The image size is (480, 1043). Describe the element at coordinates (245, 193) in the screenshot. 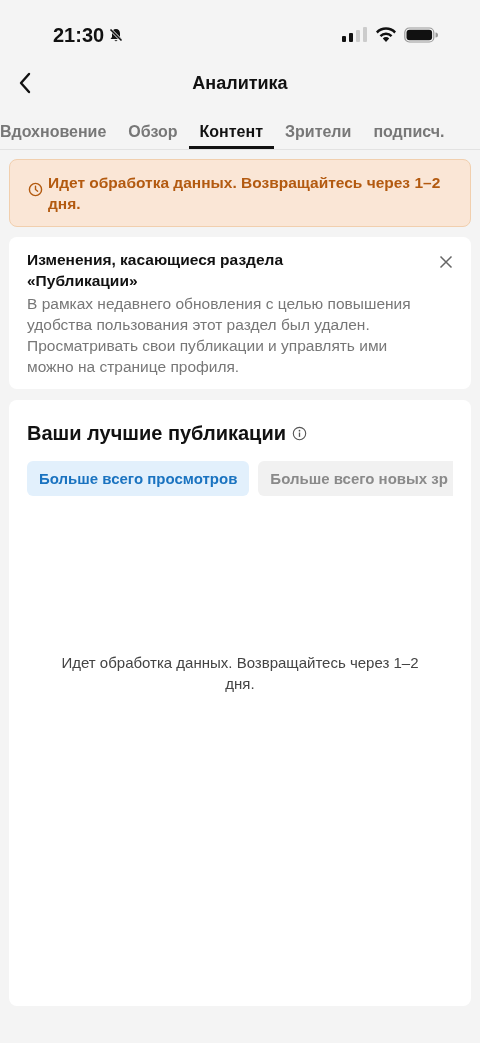

I see `processing-message: Идет обработка данных. Возвращайтесь через 1–2 дня.` at that location.